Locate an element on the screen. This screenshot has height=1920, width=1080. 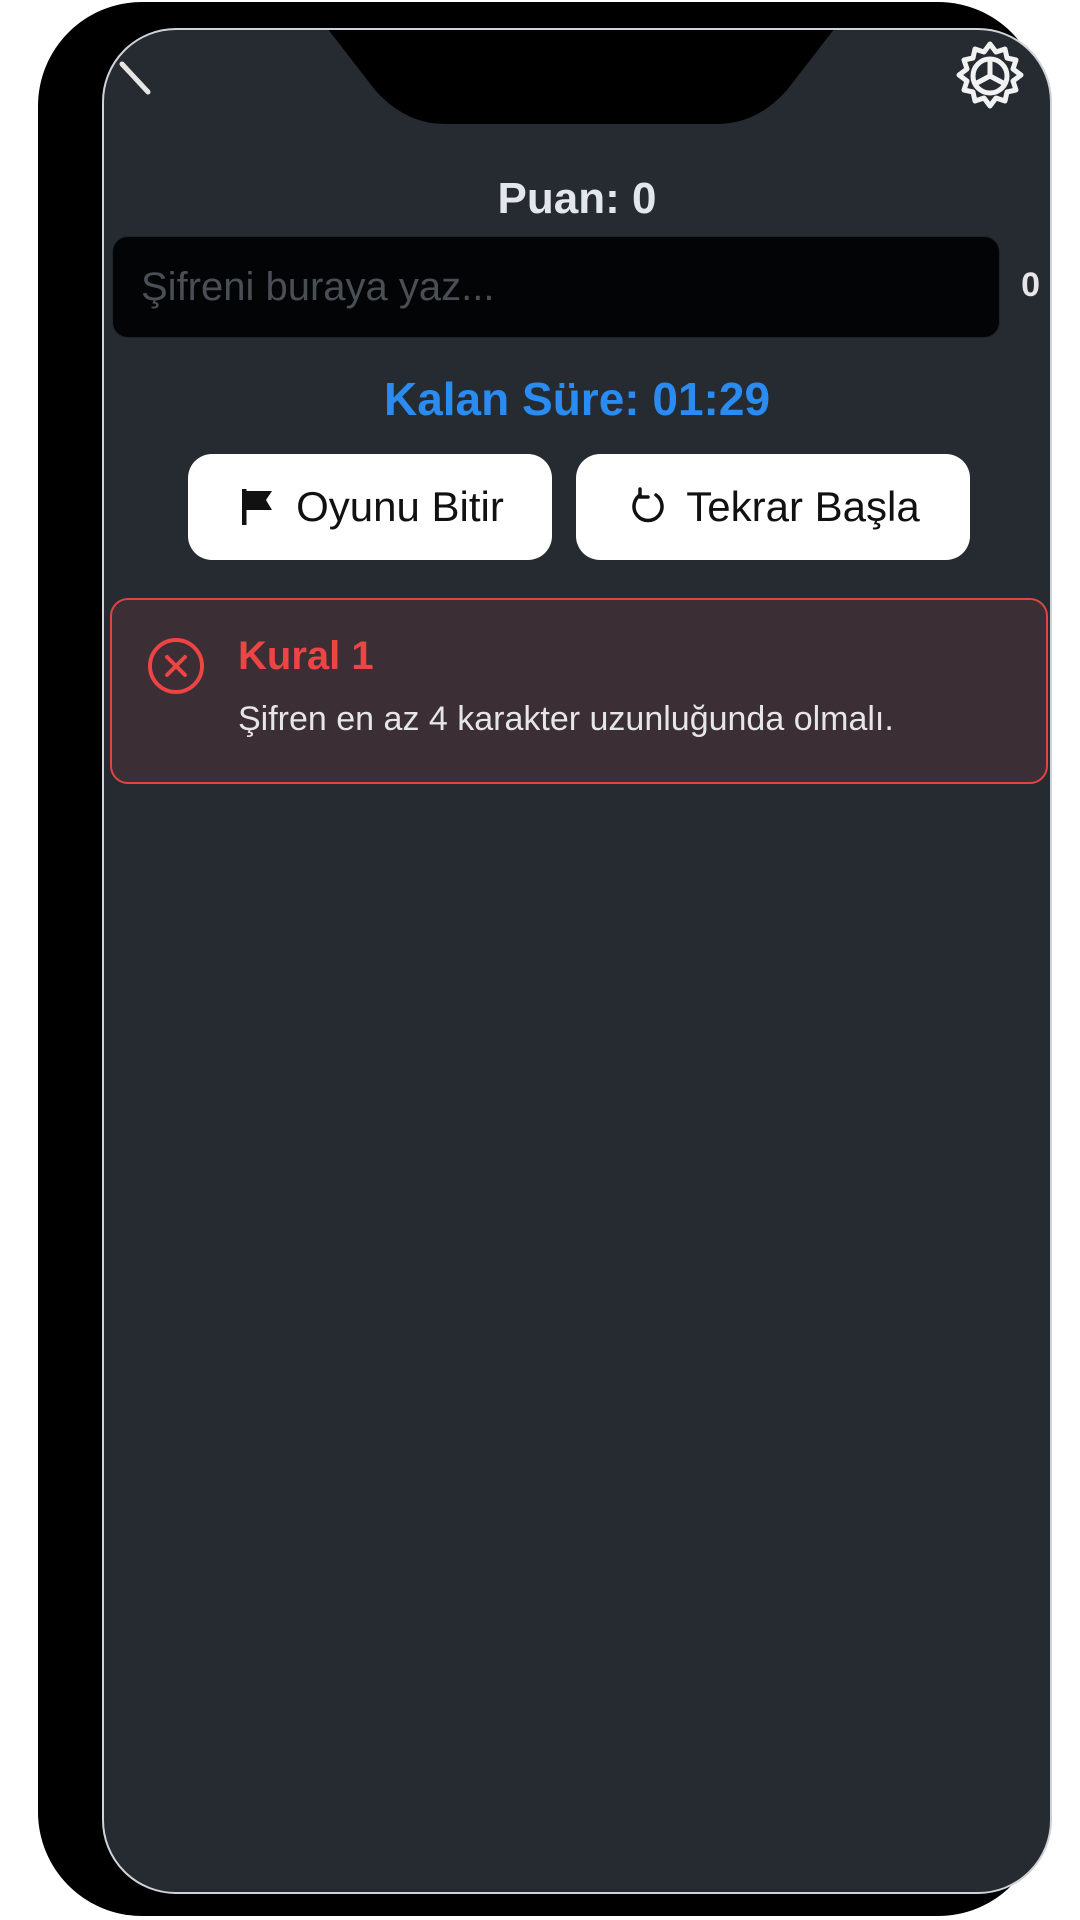
password-input is located at coordinates (556, 287).